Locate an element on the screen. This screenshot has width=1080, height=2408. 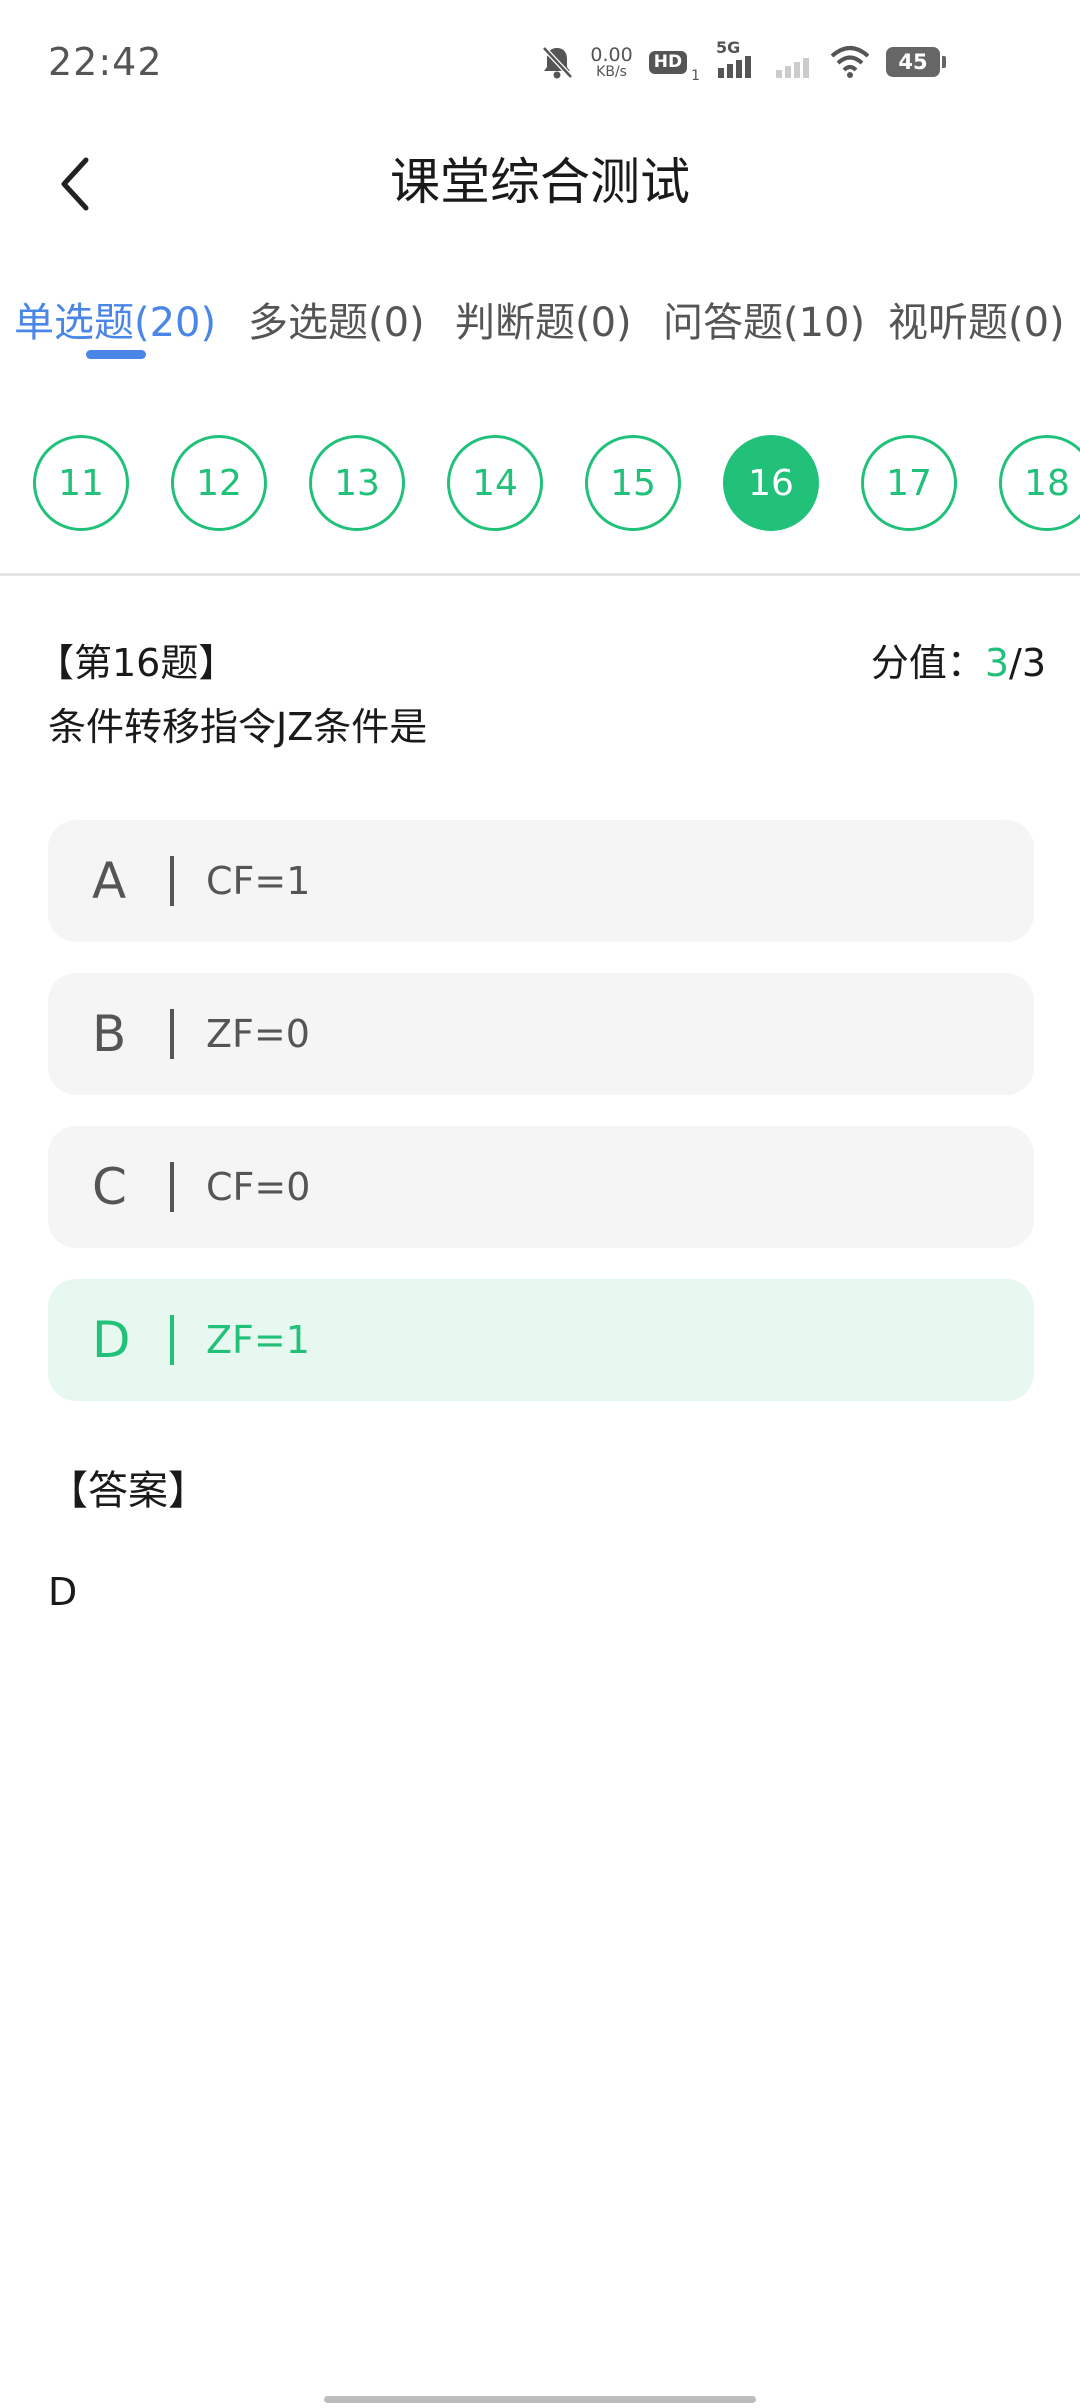
status-bar: 22:42 0.00 KB/s HD 1 5G 45 is located at coordinates (540, 65).